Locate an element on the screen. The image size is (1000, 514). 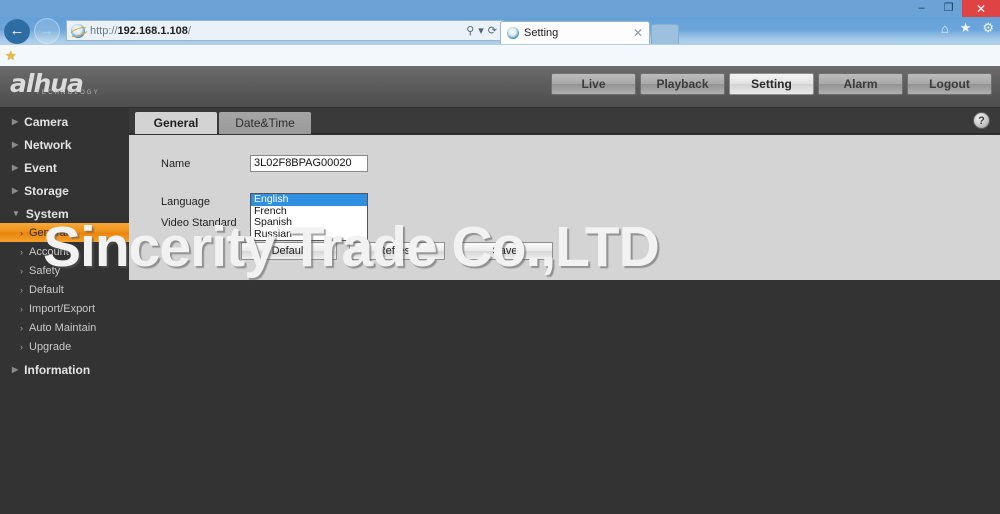
sidebar-item-event: ▶ Event is located at coordinates (64, 167).